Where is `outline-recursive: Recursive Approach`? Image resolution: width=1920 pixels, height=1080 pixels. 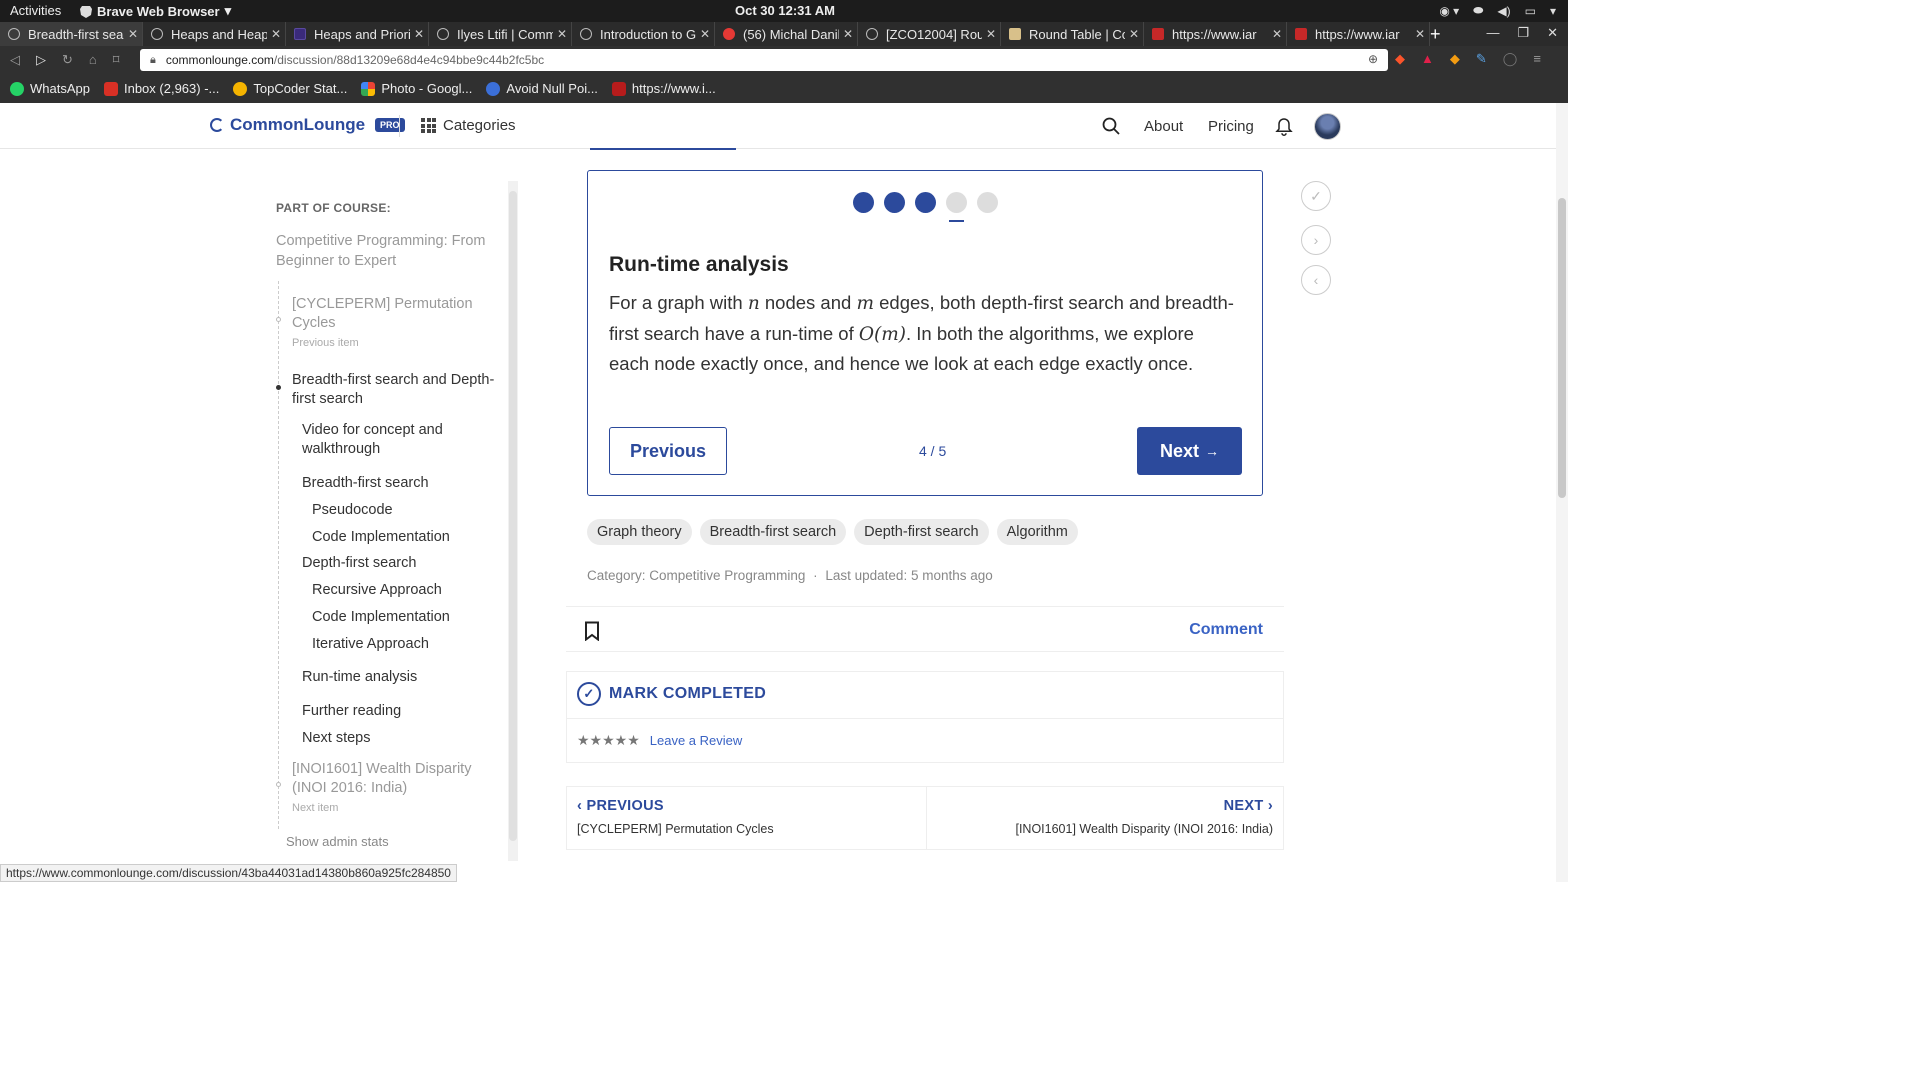
outline-recursive: Recursive Approach is located at coordinates (377, 590).